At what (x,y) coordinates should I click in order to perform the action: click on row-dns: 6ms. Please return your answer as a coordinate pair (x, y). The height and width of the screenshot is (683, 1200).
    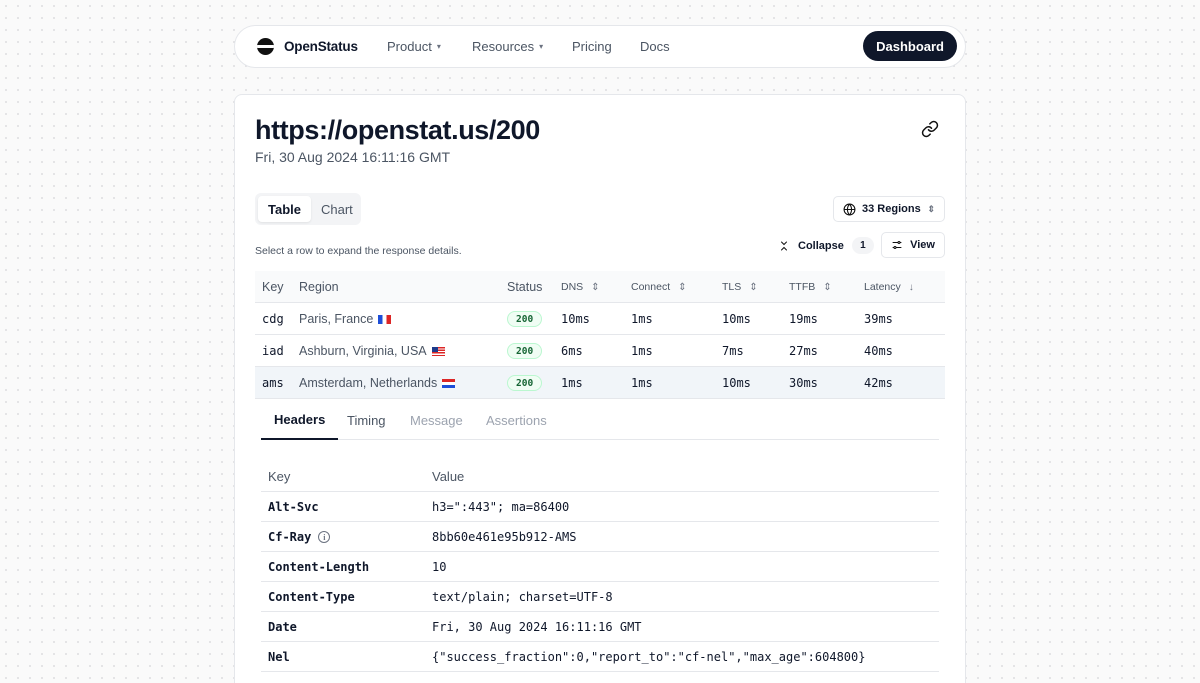
    Looking at the image, I should click on (572, 351).